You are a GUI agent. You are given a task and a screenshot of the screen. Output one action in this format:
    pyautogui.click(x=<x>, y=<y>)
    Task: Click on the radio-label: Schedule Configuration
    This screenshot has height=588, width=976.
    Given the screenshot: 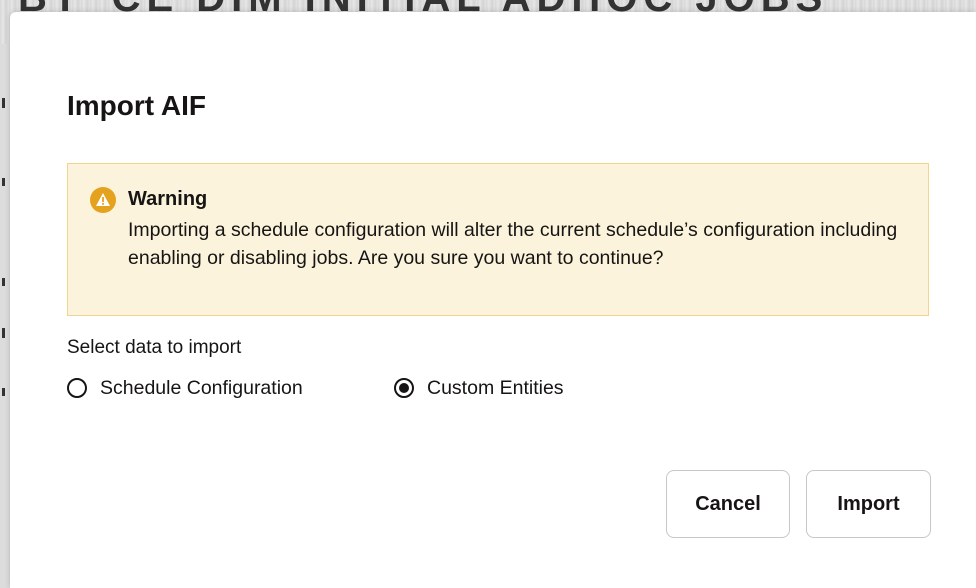 What is the action you would take?
    pyautogui.click(x=201, y=387)
    